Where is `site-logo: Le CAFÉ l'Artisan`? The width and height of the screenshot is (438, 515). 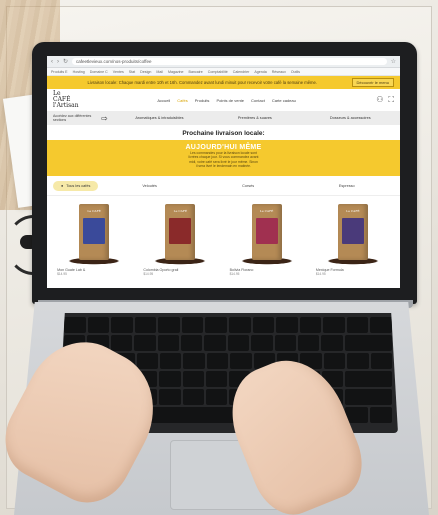 site-logo: Le CAFÉ l'Artisan is located at coordinates (66, 100).